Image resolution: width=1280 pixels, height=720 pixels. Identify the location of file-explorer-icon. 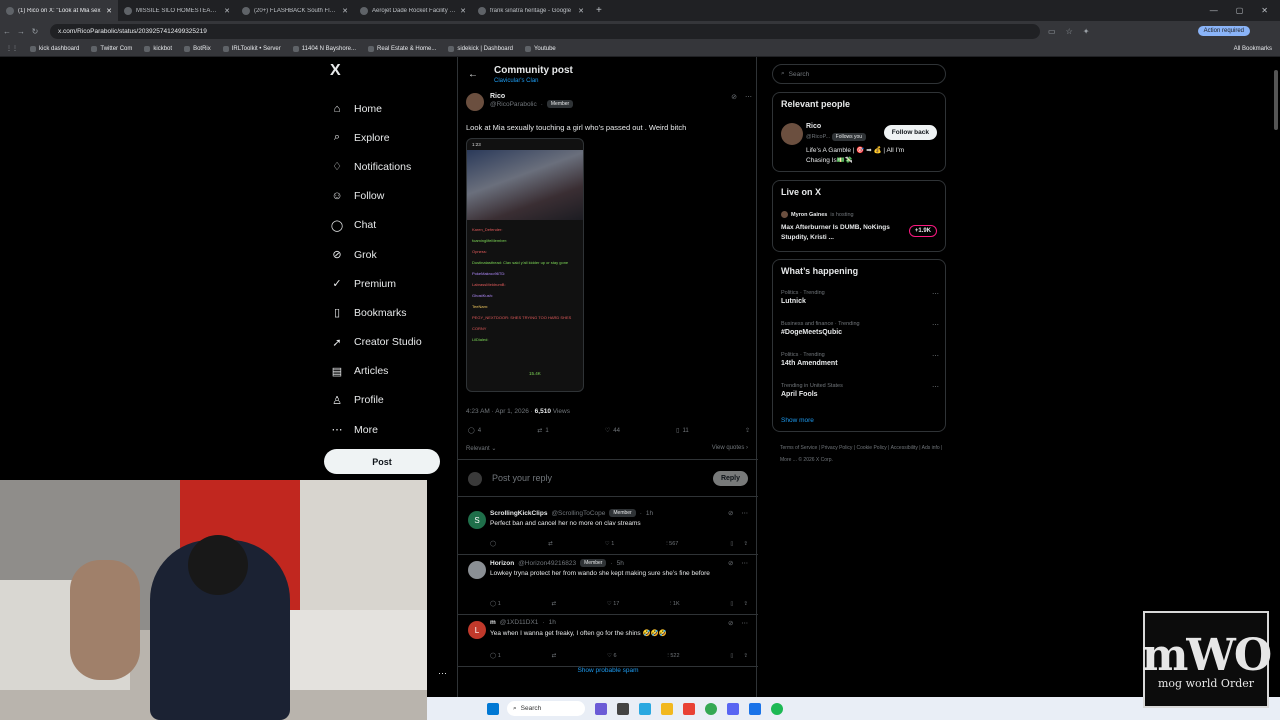
(667, 708).